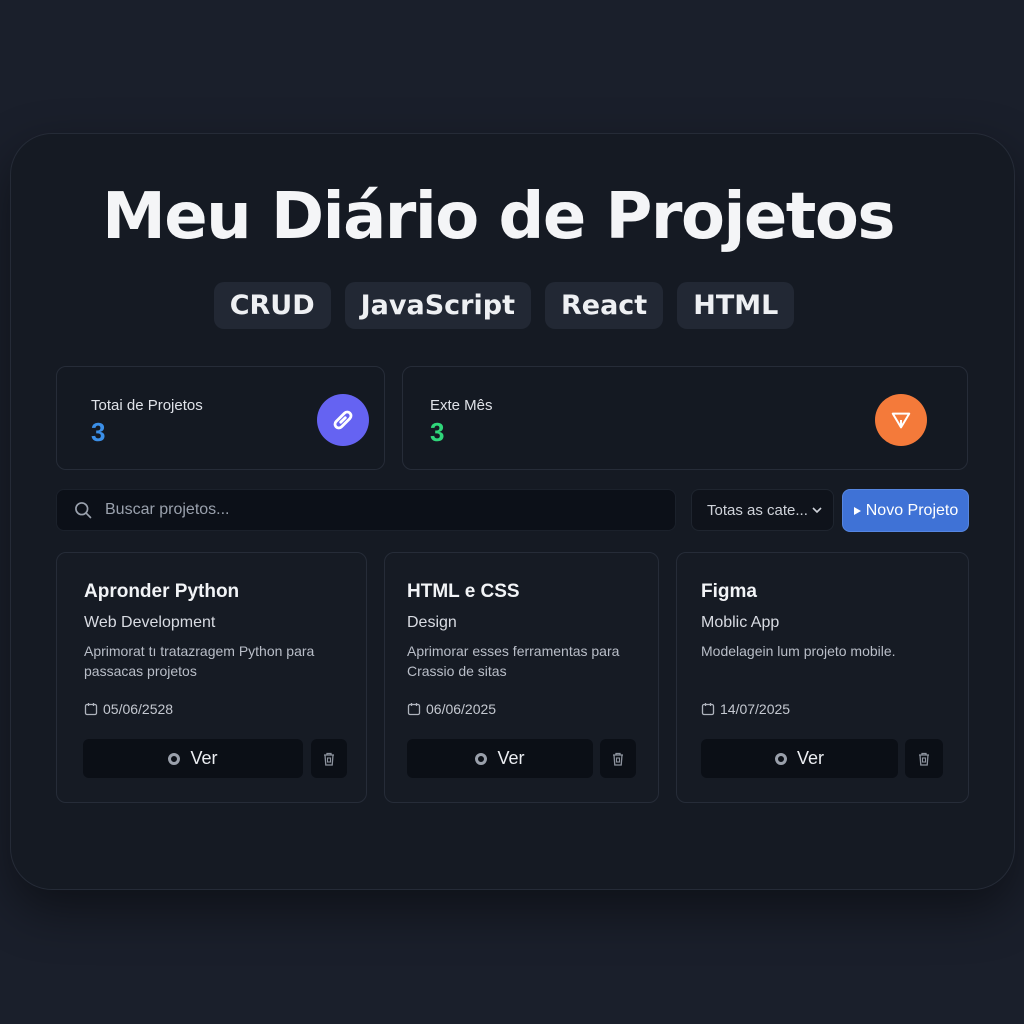 This screenshot has width=1024, height=1024. Describe the element at coordinates (857, 510) in the screenshot. I see `play-icon` at that location.